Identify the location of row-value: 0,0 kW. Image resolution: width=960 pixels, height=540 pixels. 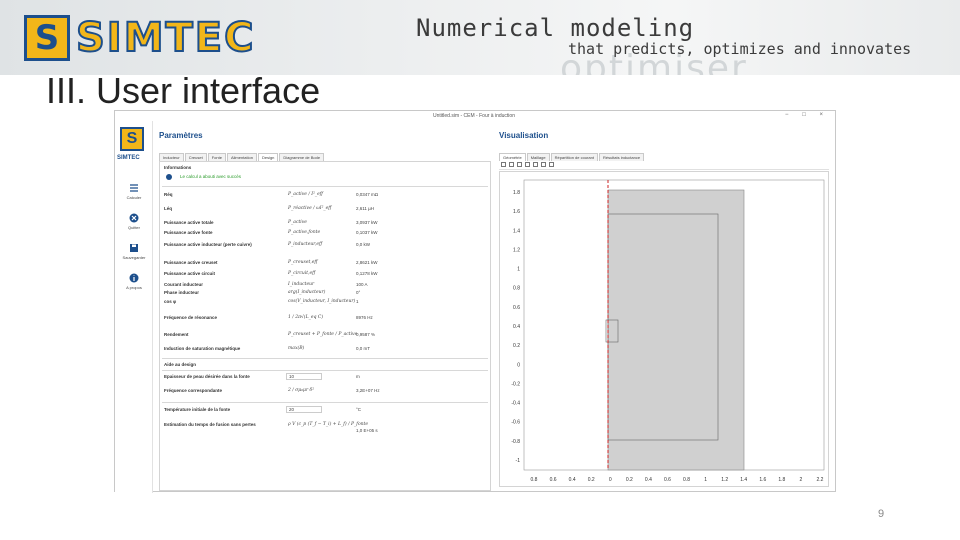
(363, 244).